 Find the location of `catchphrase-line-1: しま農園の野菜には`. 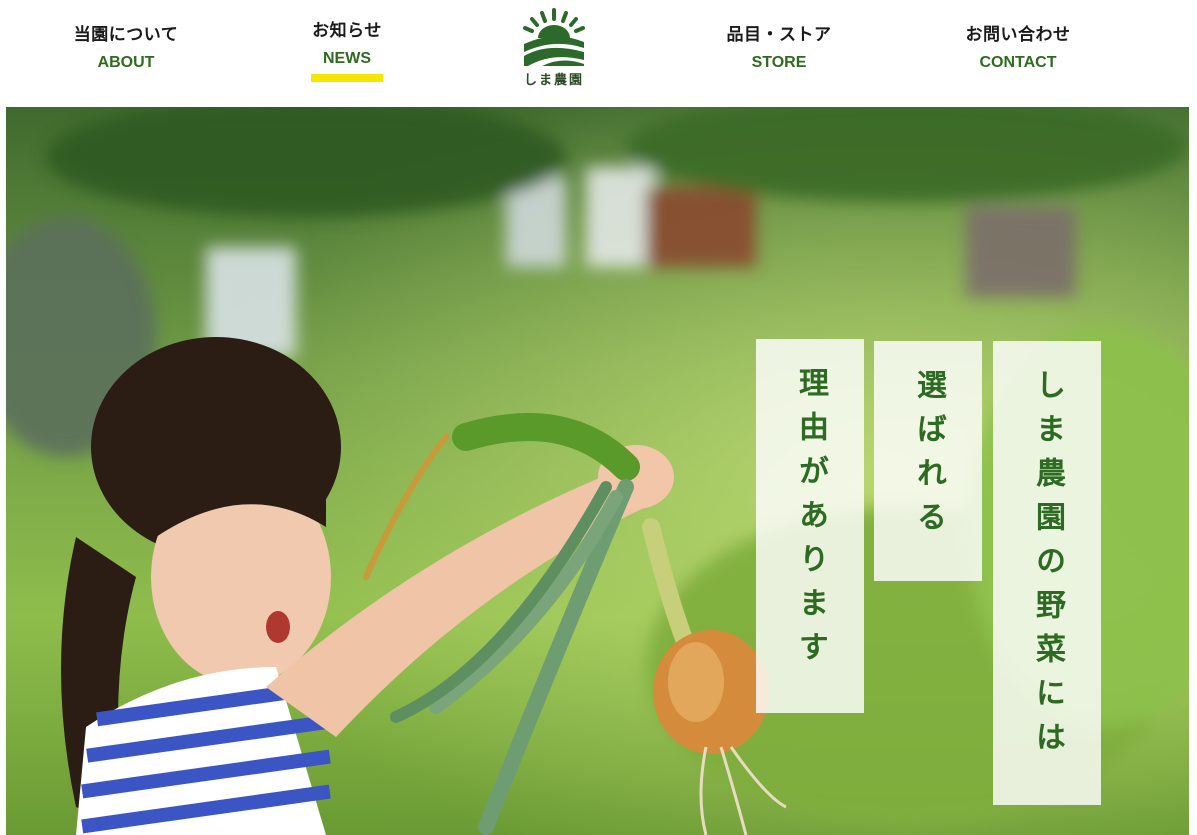

catchphrase-line-1: しま農園の野菜には is located at coordinates (1047, 573).